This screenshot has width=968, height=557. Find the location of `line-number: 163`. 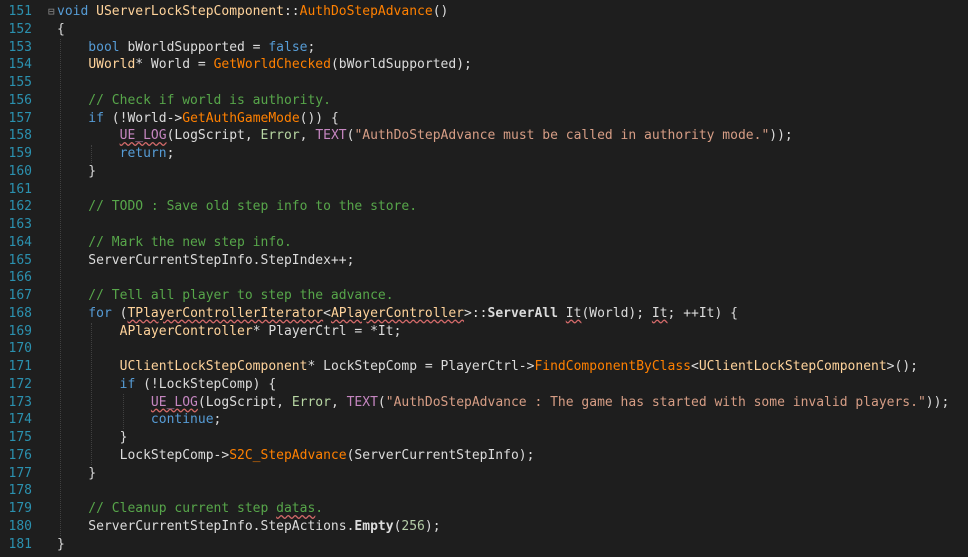

line-number: 163 is located at coordinates (20, 224).